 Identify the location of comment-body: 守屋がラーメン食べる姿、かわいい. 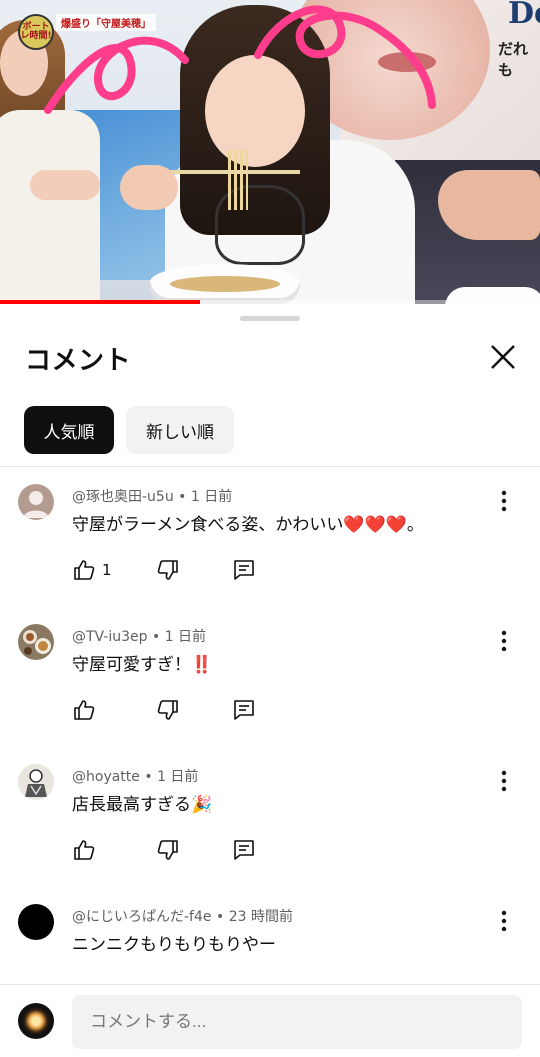
(208, 525).